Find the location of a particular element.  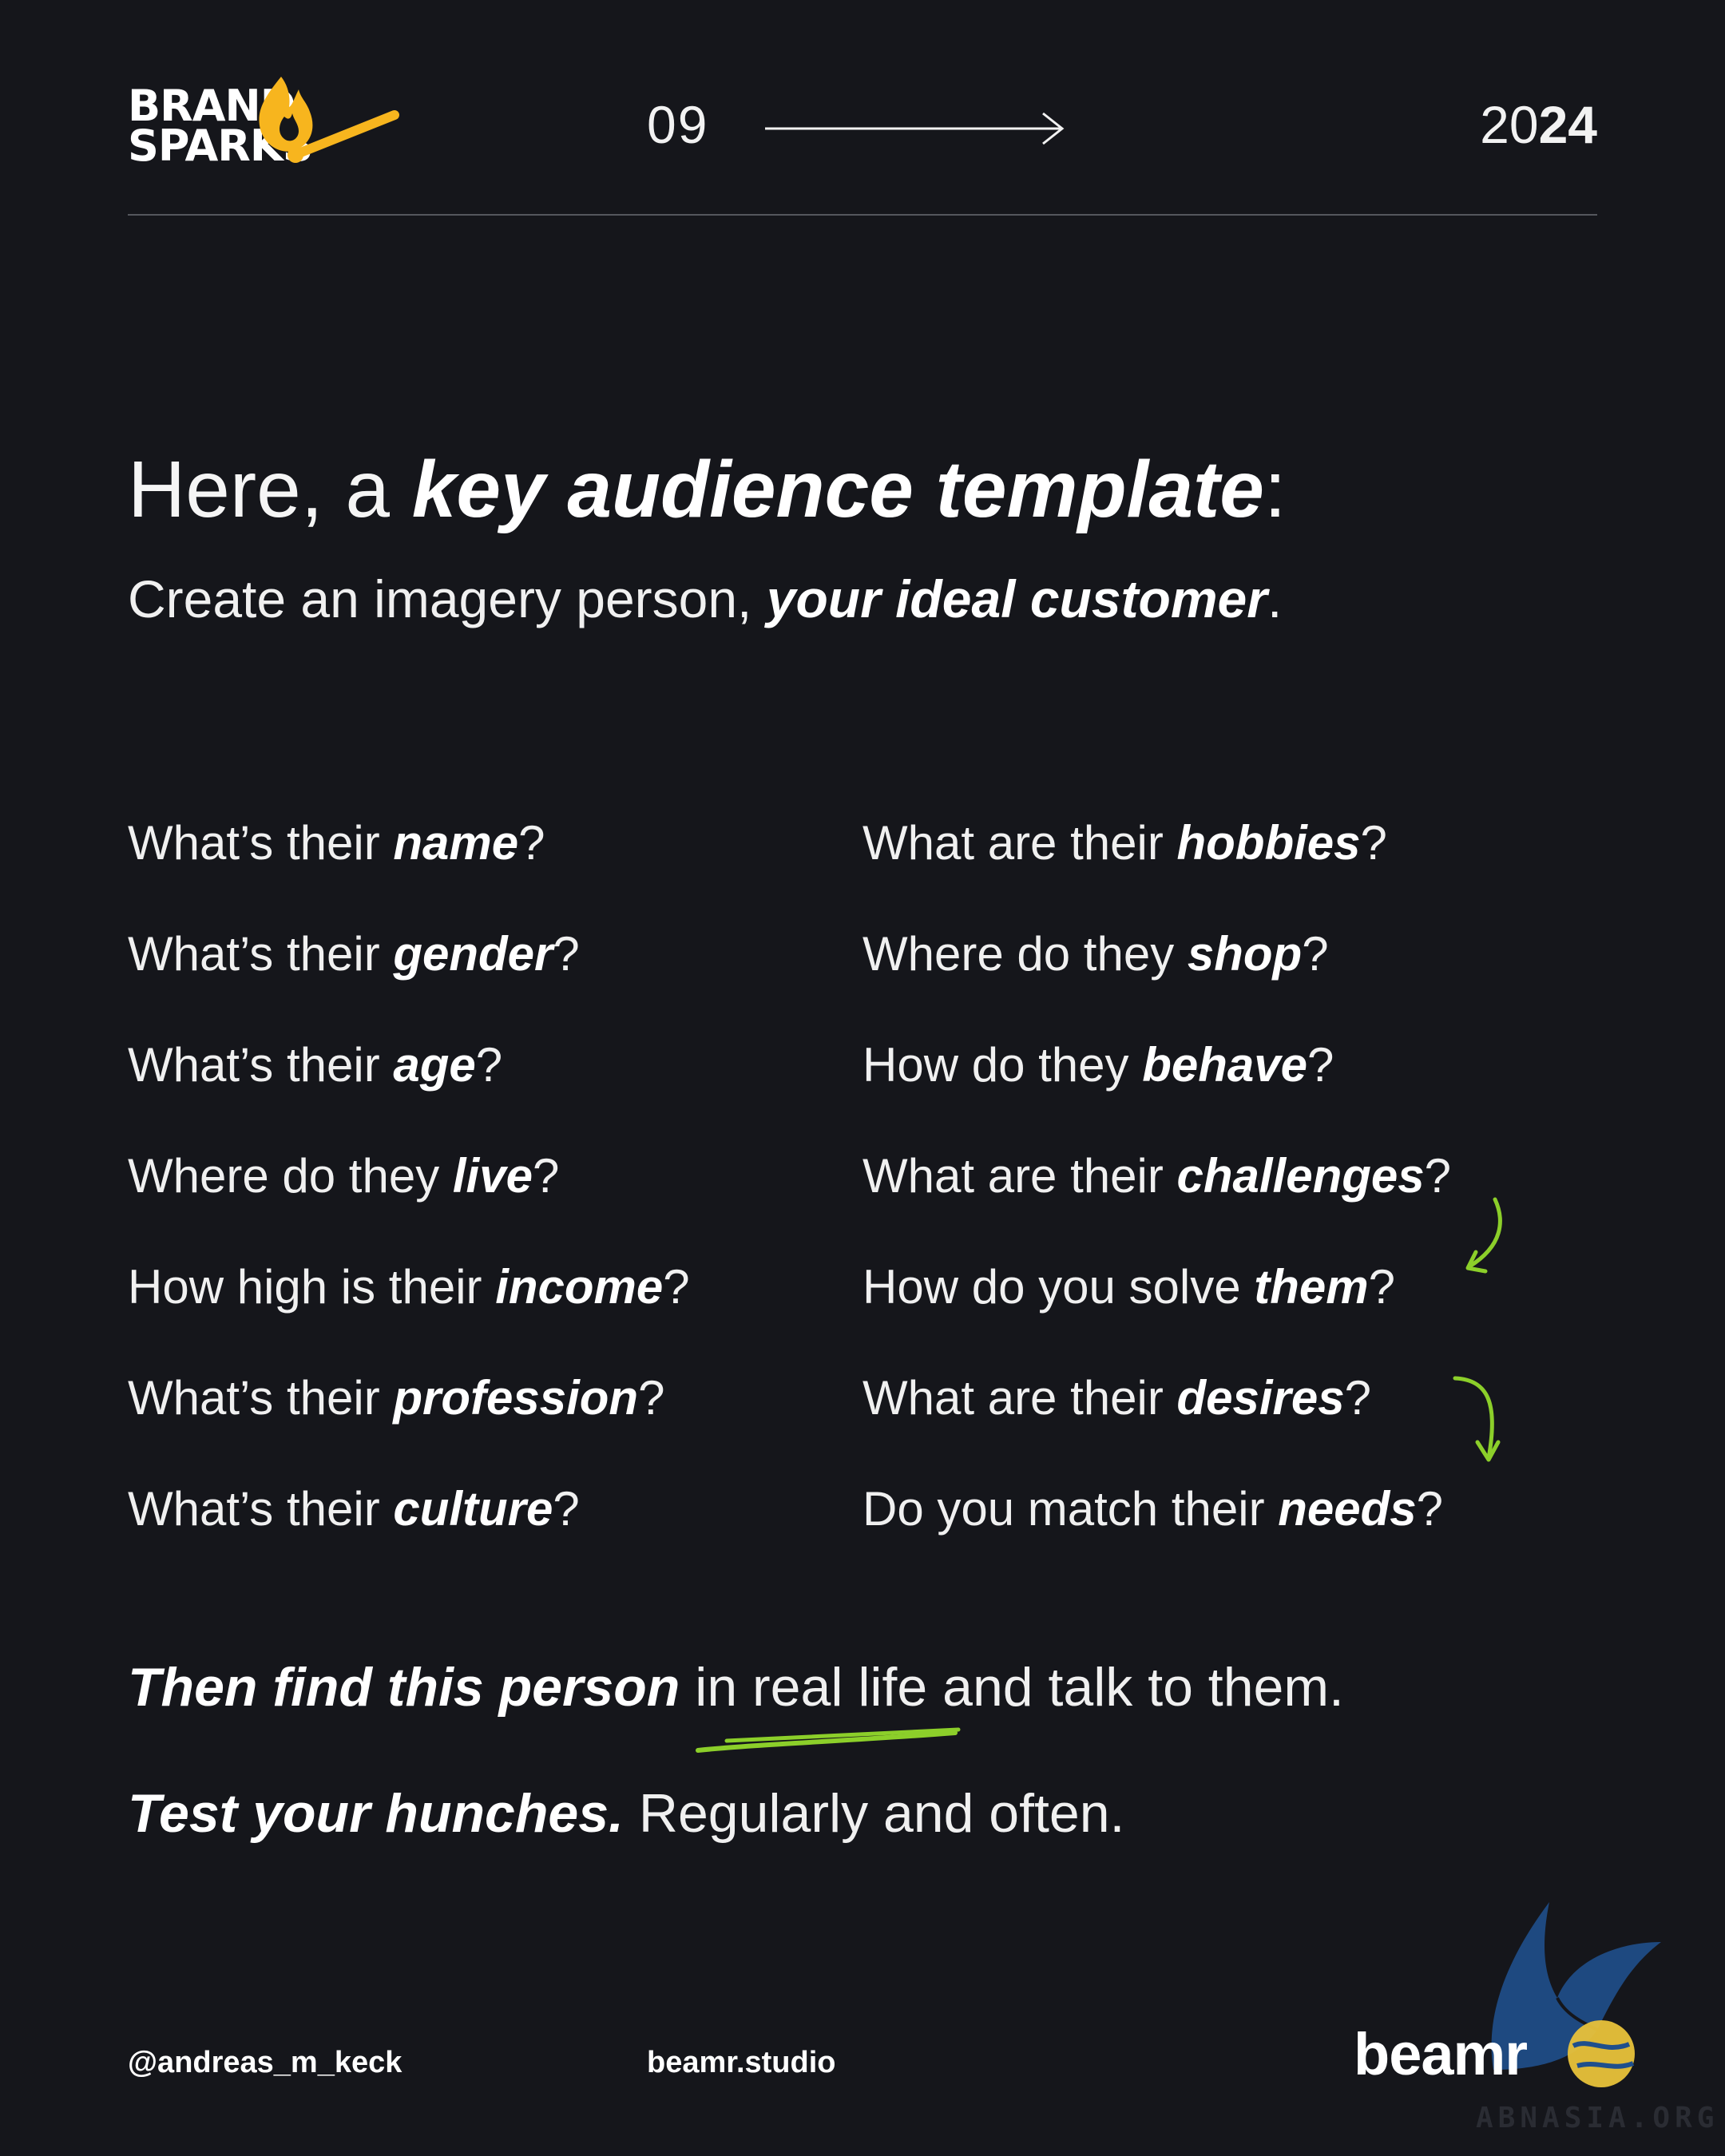

question-item: What are their hobbies? is located at coordinates (1125, 843).